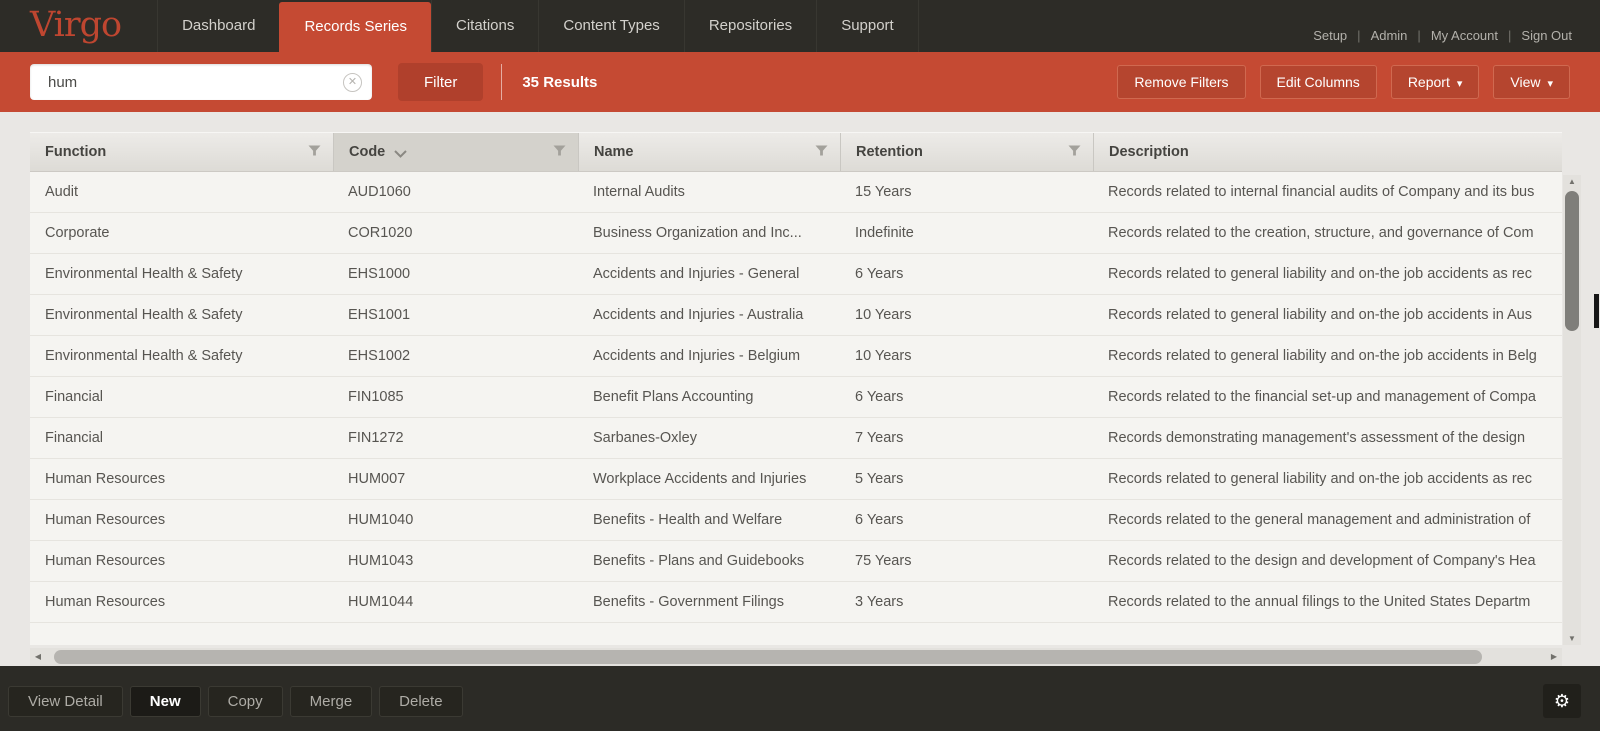  I want to click on caret-down-icon: ▾, so click(1550, 84).